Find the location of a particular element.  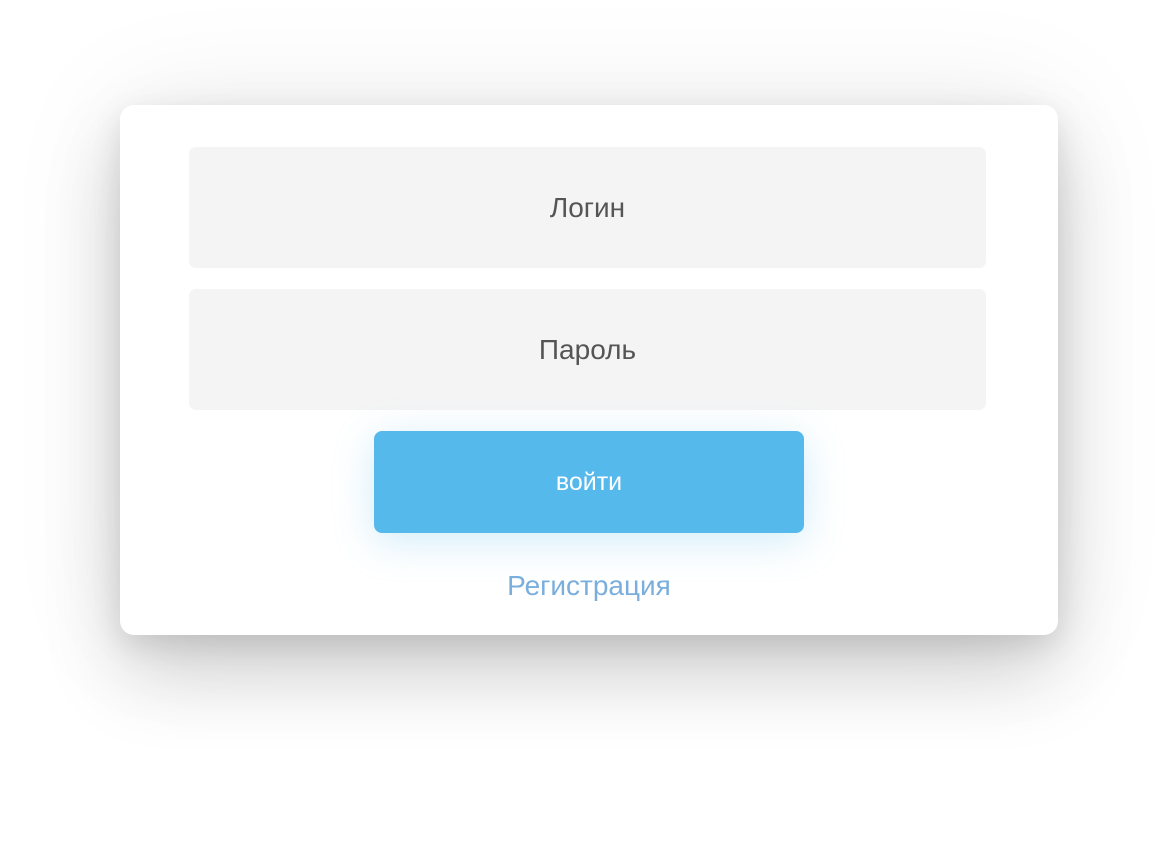

login-button-label: войти is located at coordinates (589, 481).